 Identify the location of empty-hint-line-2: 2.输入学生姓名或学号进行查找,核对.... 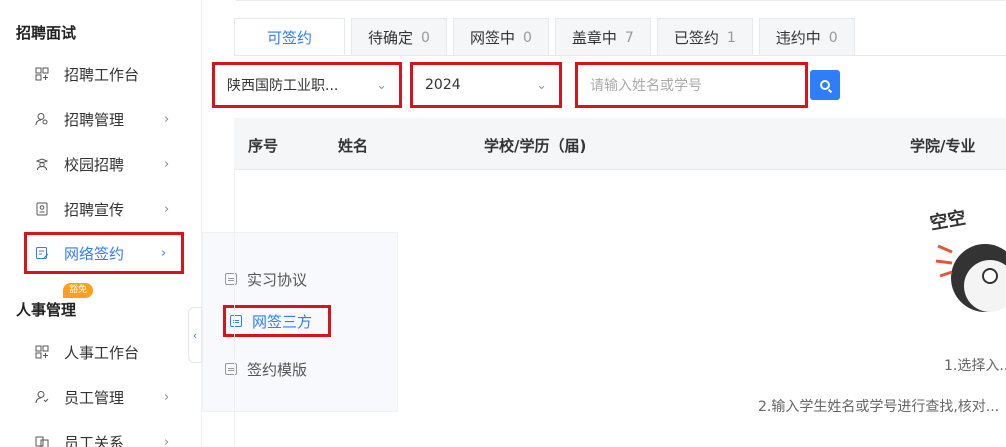
(879, 407).